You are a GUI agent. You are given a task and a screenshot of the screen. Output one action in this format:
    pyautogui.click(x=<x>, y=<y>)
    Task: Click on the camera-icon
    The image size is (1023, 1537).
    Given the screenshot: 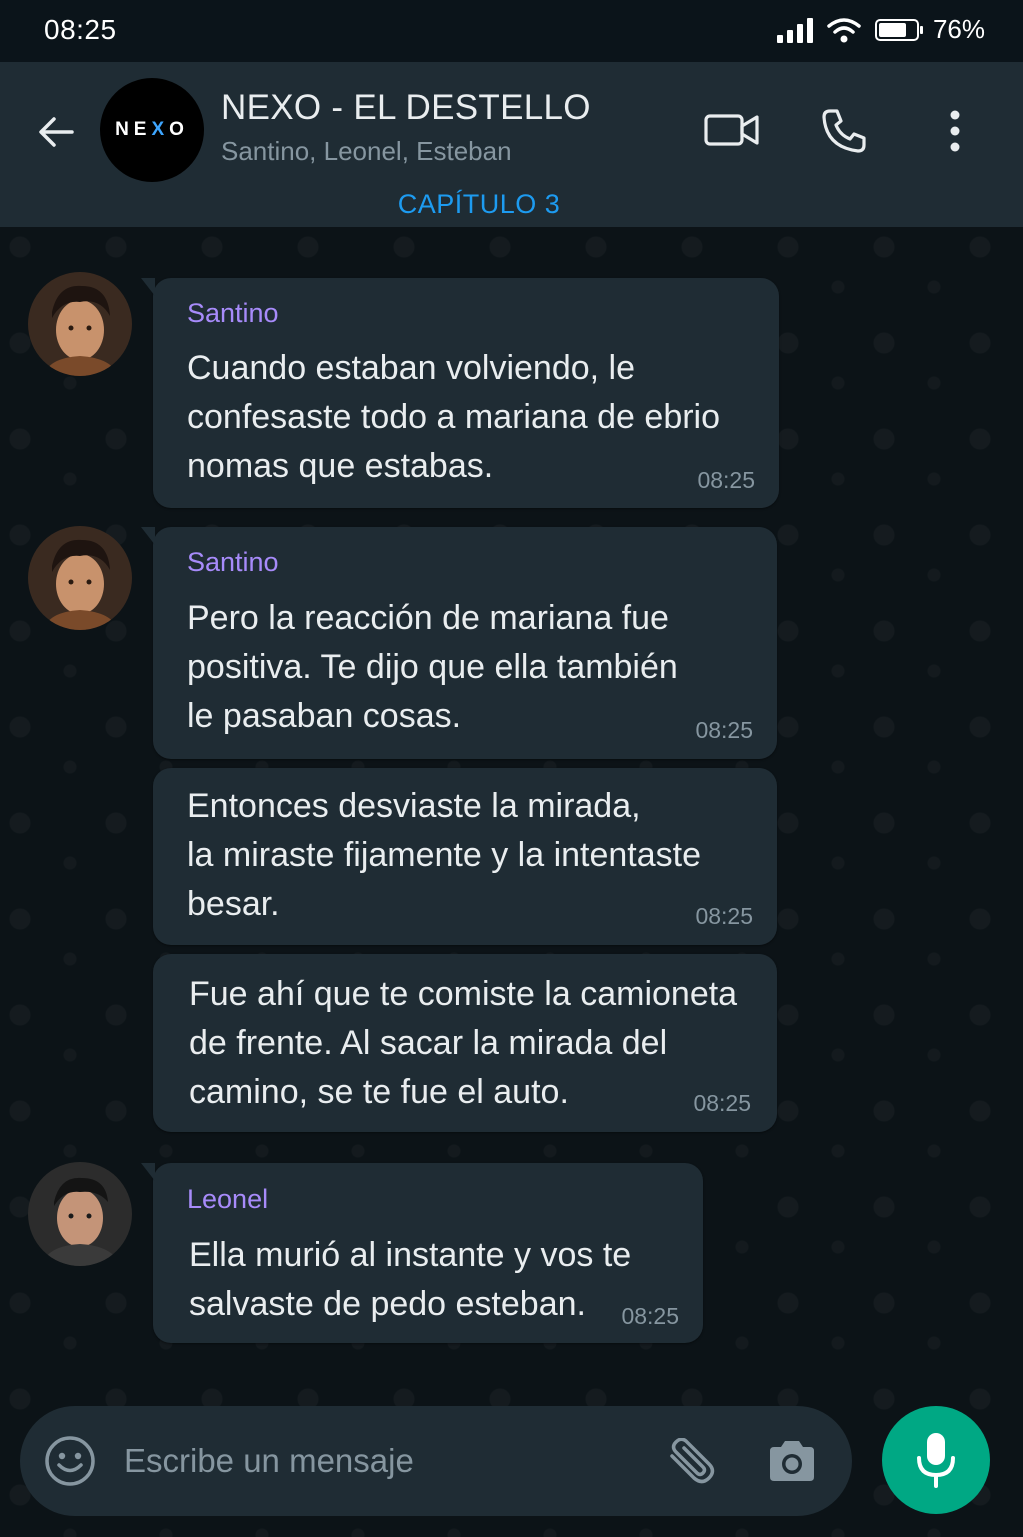 What is the action you would take?
    pyautogui.click(x=792, y=1461)
    